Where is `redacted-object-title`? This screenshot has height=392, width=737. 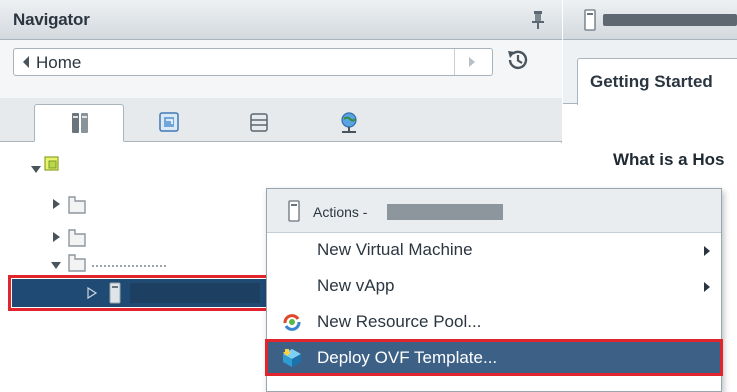
redacted-object-title is located at coordinates (670, 20).